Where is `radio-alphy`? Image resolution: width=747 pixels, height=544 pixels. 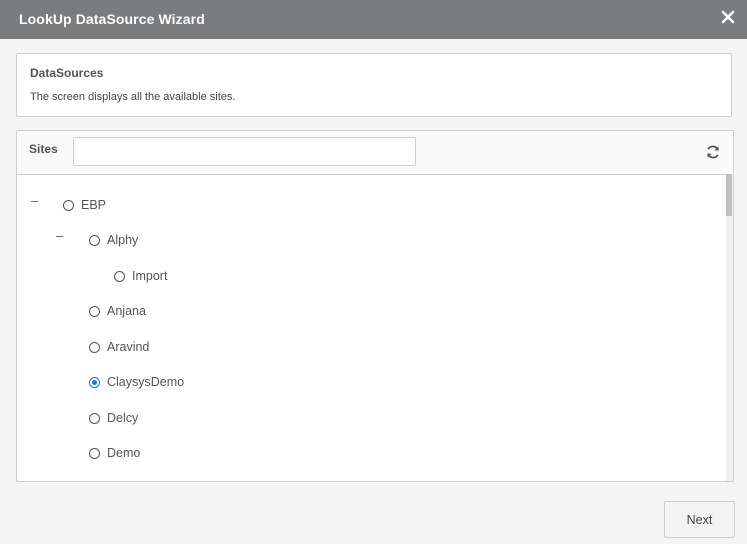 radio-alphy is located at coordinates (94, 240).